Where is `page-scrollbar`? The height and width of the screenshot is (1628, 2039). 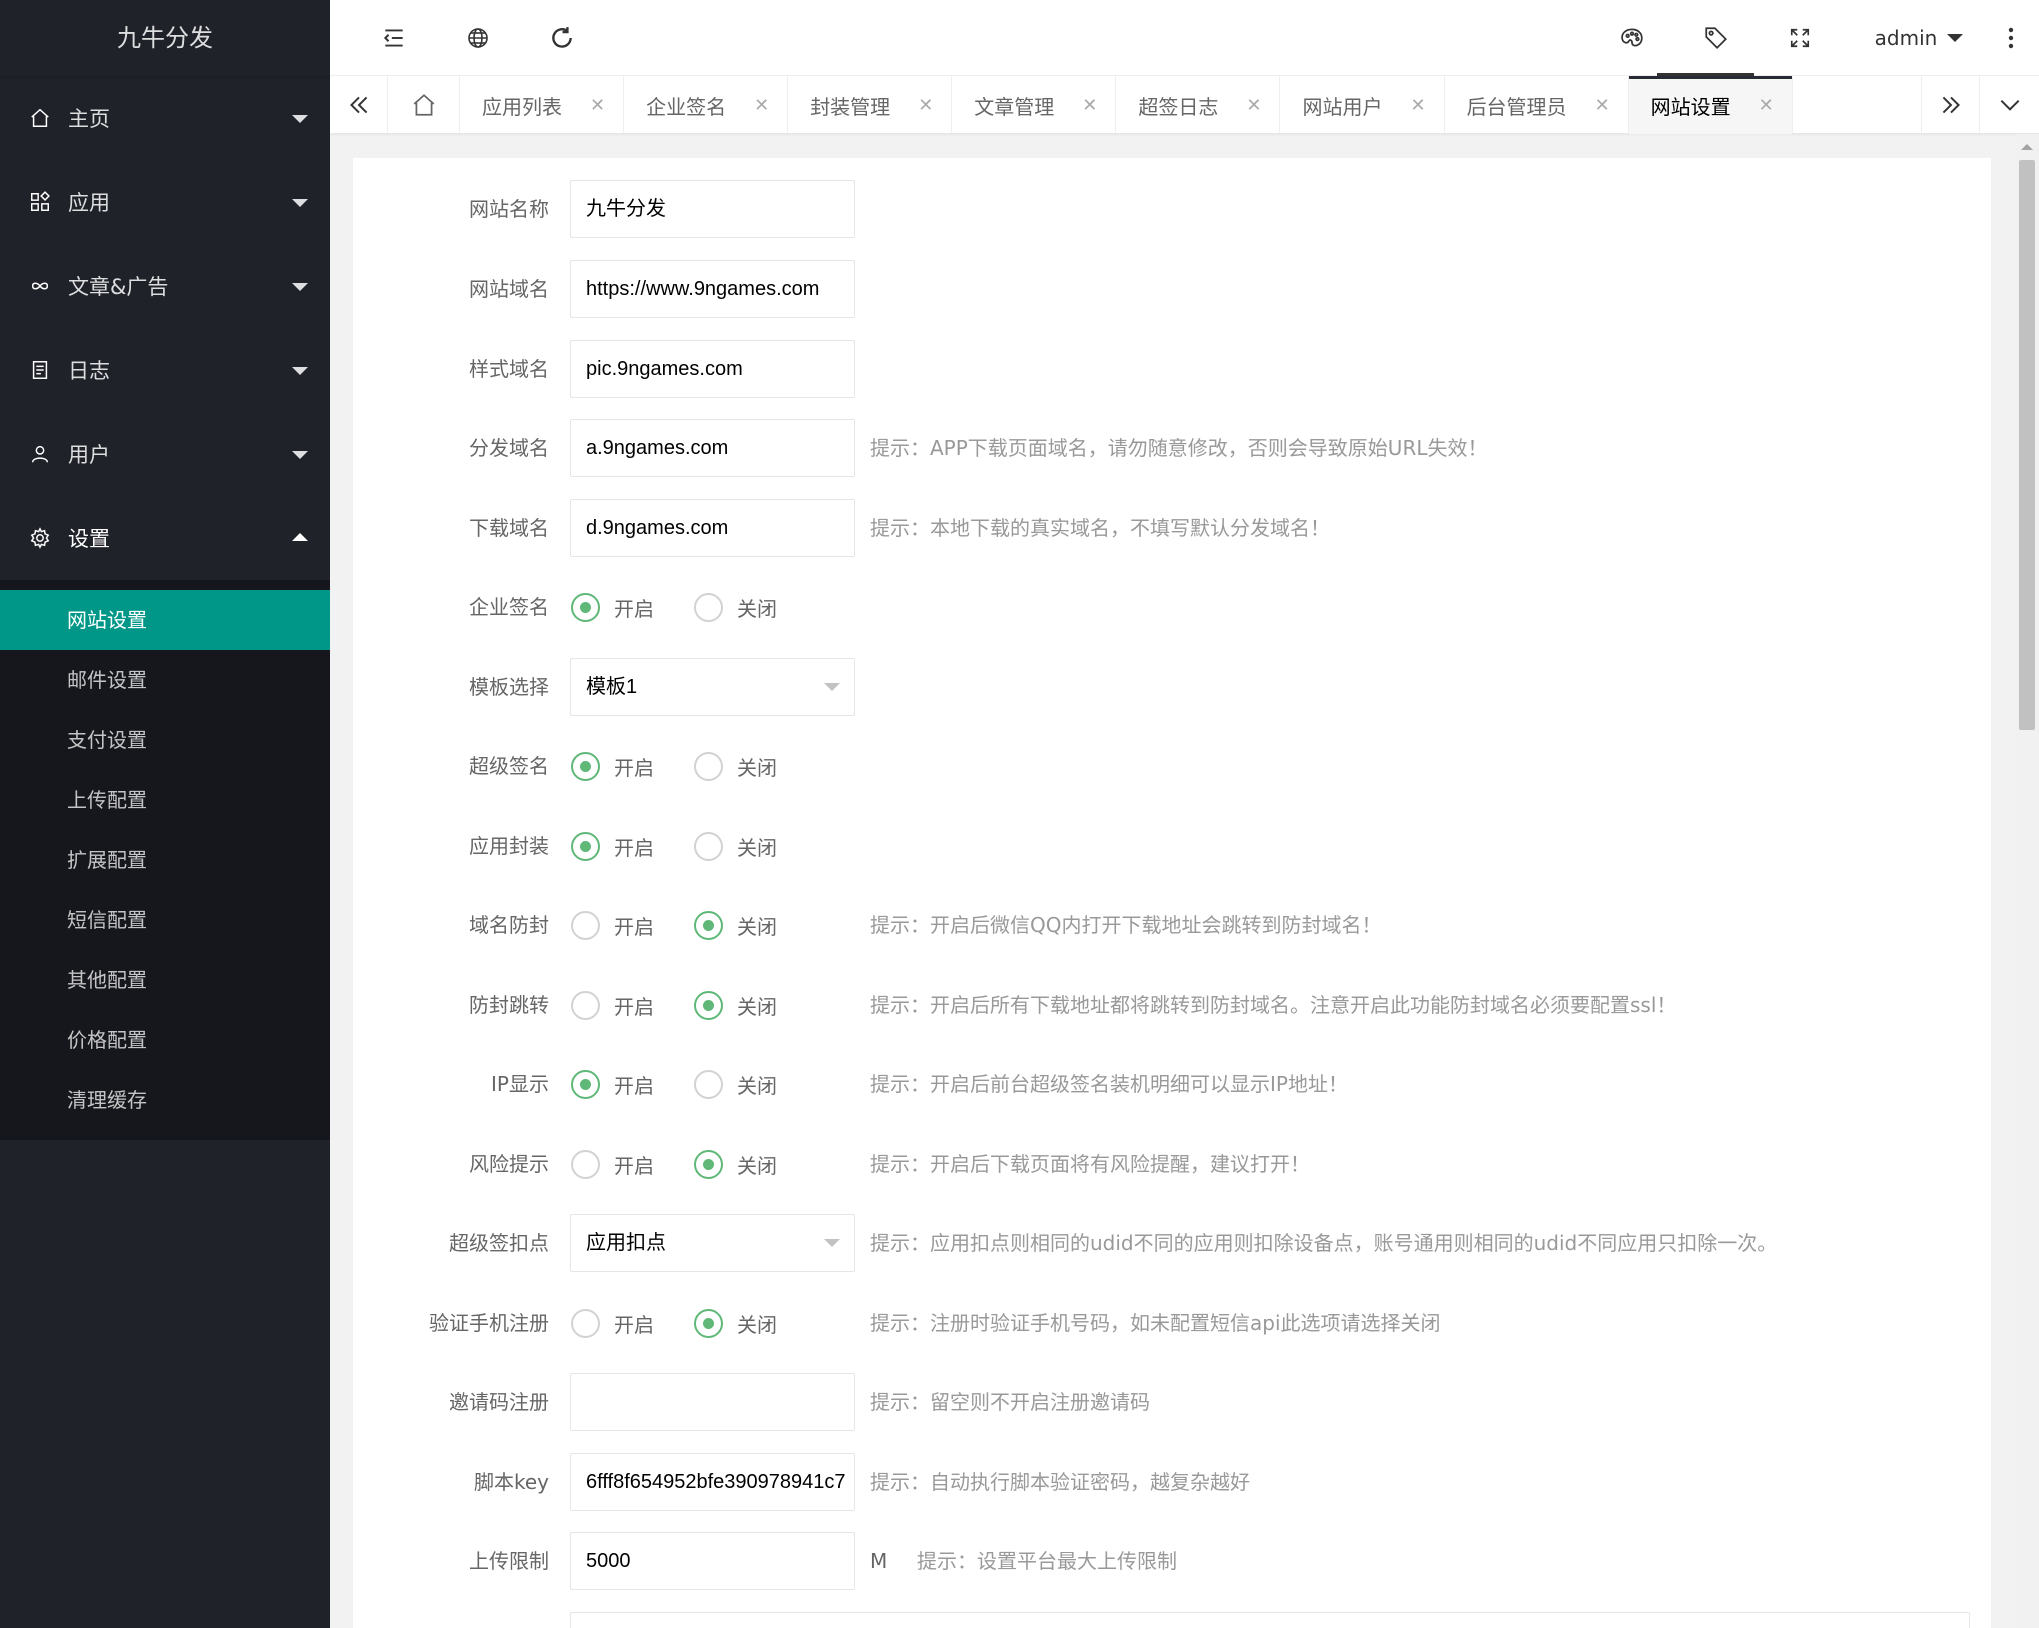
page-scrollbar is located at coordinates (2027, 881).